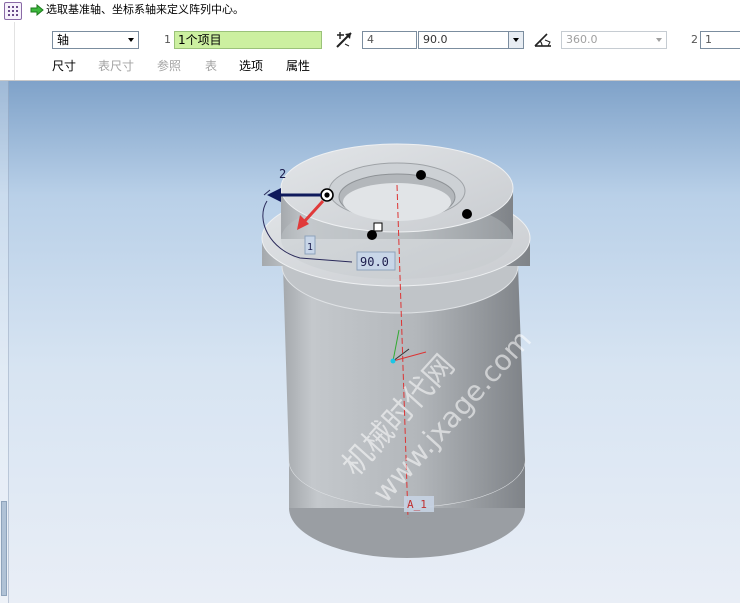 This screenshot has width=740, height=603. What do you see at coordinates (720, 40) in the screenshot?
I see `second-direction-count-input: 1` at bounding box center [720, 40].